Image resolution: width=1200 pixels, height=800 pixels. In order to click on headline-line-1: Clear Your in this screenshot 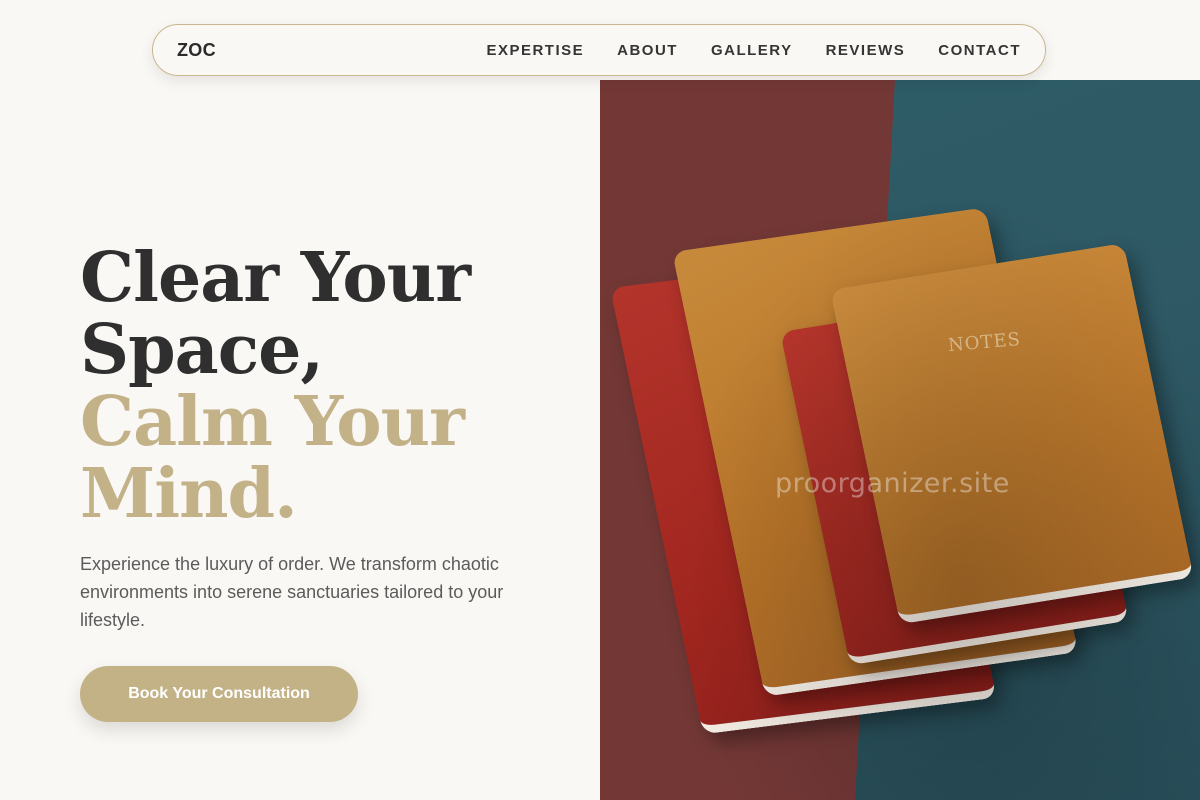, I will do `click(275, 278)`.